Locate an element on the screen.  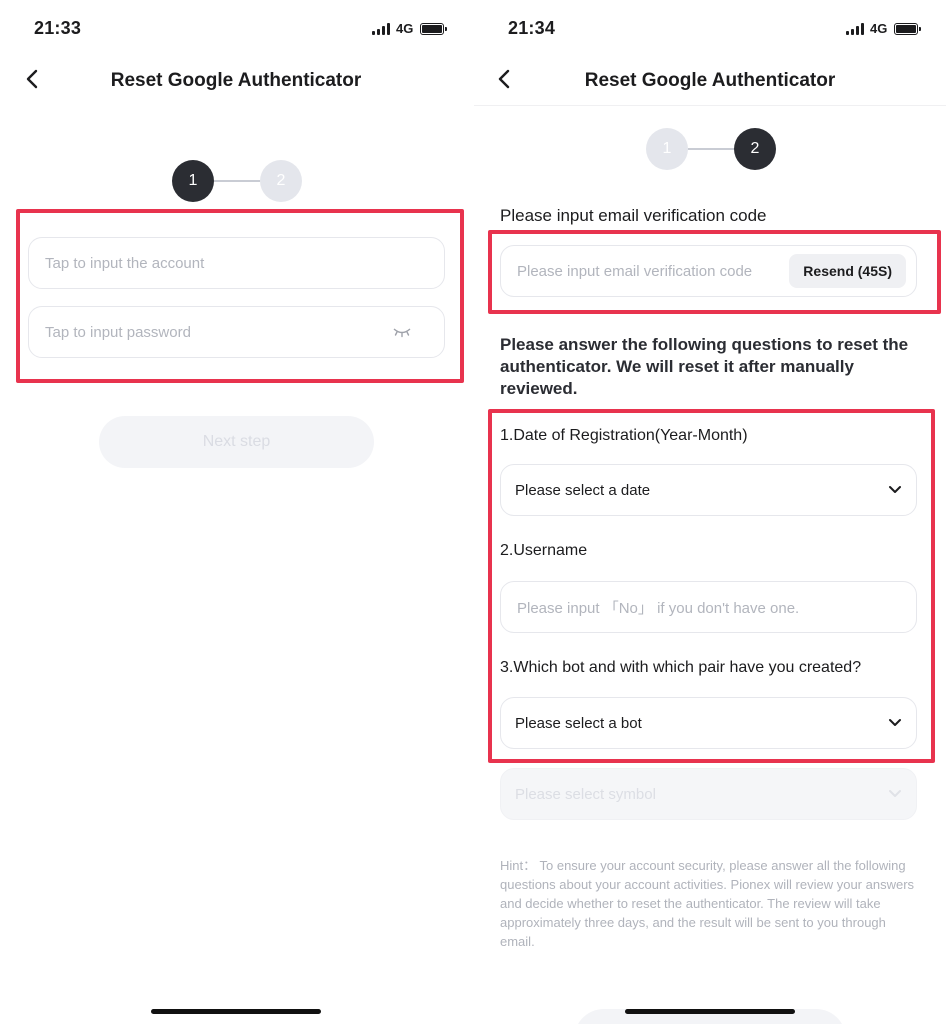
symbol-value: Please select symbol is located at coordinates (585, 794).